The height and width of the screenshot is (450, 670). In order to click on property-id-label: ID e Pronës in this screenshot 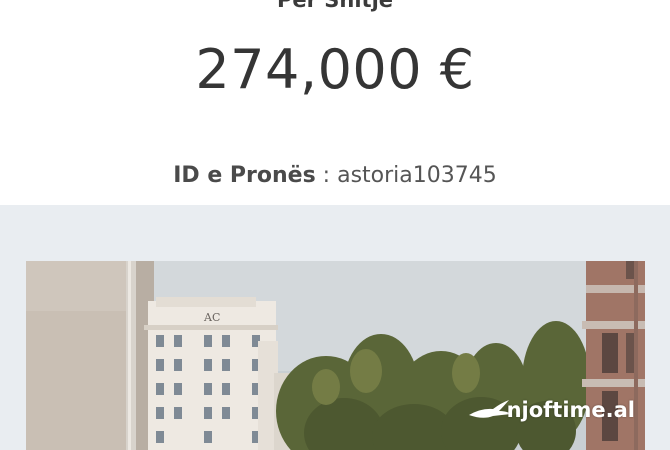, I will do `click(244, 175)`.